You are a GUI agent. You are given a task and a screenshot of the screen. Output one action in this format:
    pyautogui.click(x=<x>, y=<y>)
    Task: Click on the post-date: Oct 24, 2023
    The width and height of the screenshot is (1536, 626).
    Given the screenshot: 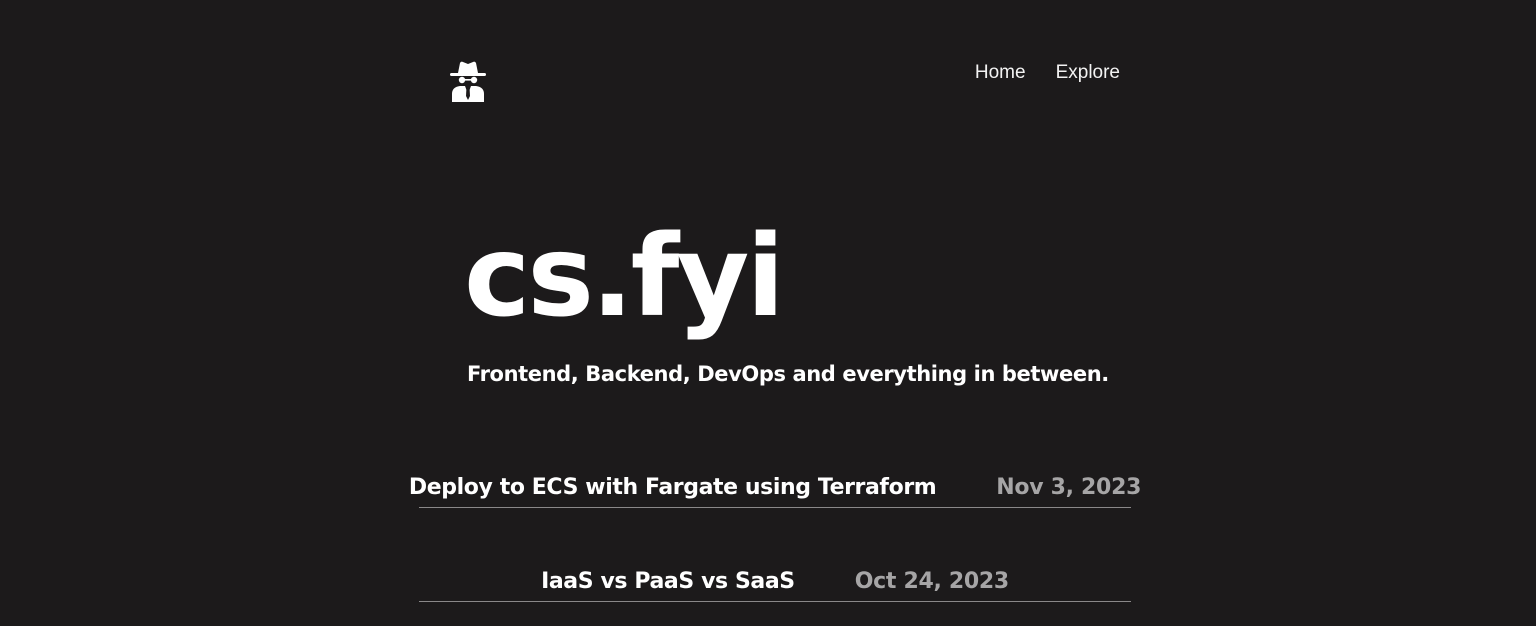 What is the action you would take?
    pyautogui.click(x=931, y=581)
    